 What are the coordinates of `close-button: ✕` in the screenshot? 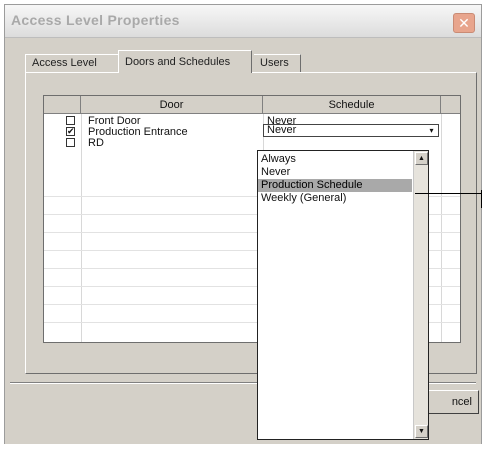 It's located at (464, 23).